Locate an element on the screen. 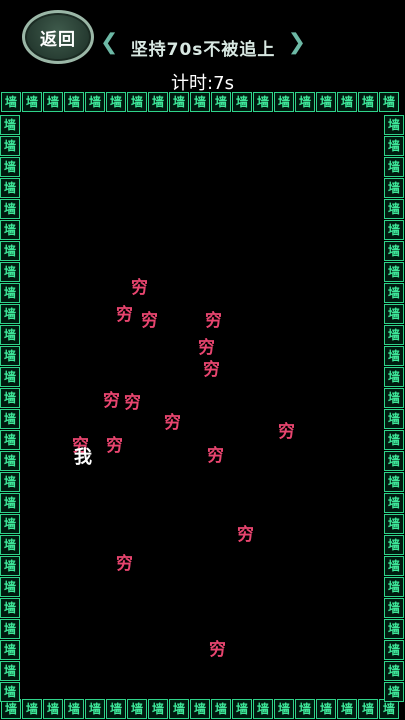 Image resolution: width=405 pixels, height=720 pixels. wall-top: 墙墙墙墙墙墙墙墙墙墙墙墙墙墙墙墙墙墙墙 is located at coordinates (202, 102).